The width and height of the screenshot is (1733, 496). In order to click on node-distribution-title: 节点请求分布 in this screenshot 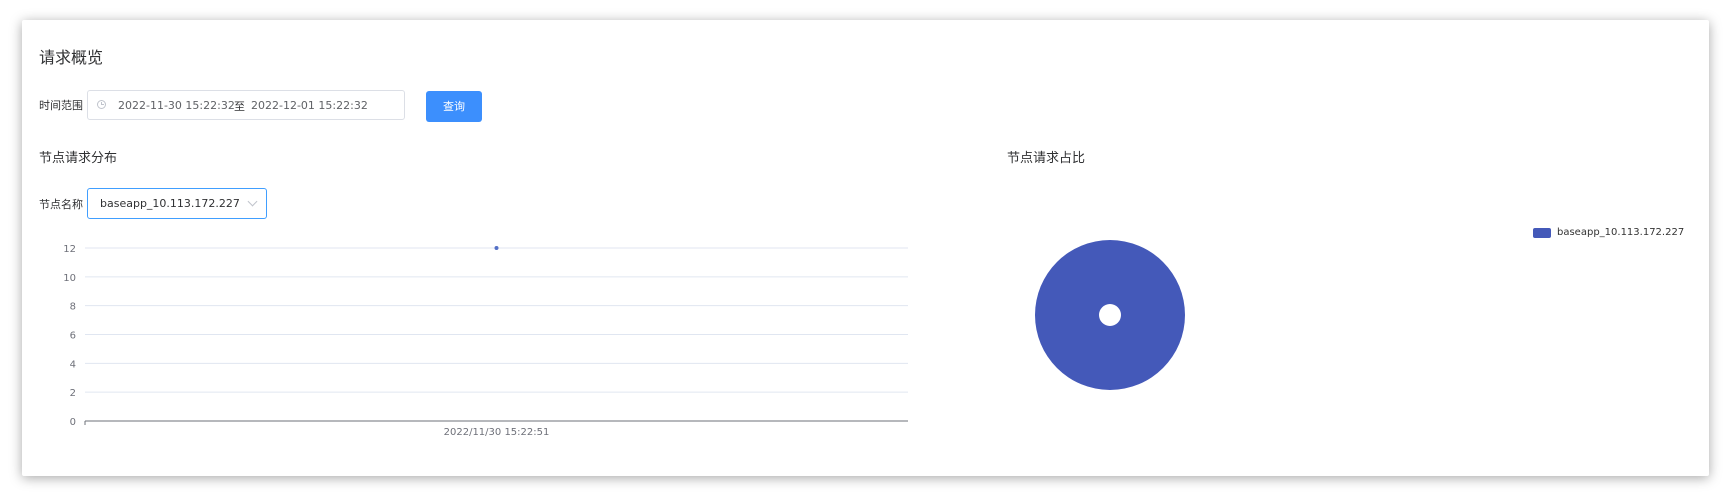, I will do `click(78, 158)`.